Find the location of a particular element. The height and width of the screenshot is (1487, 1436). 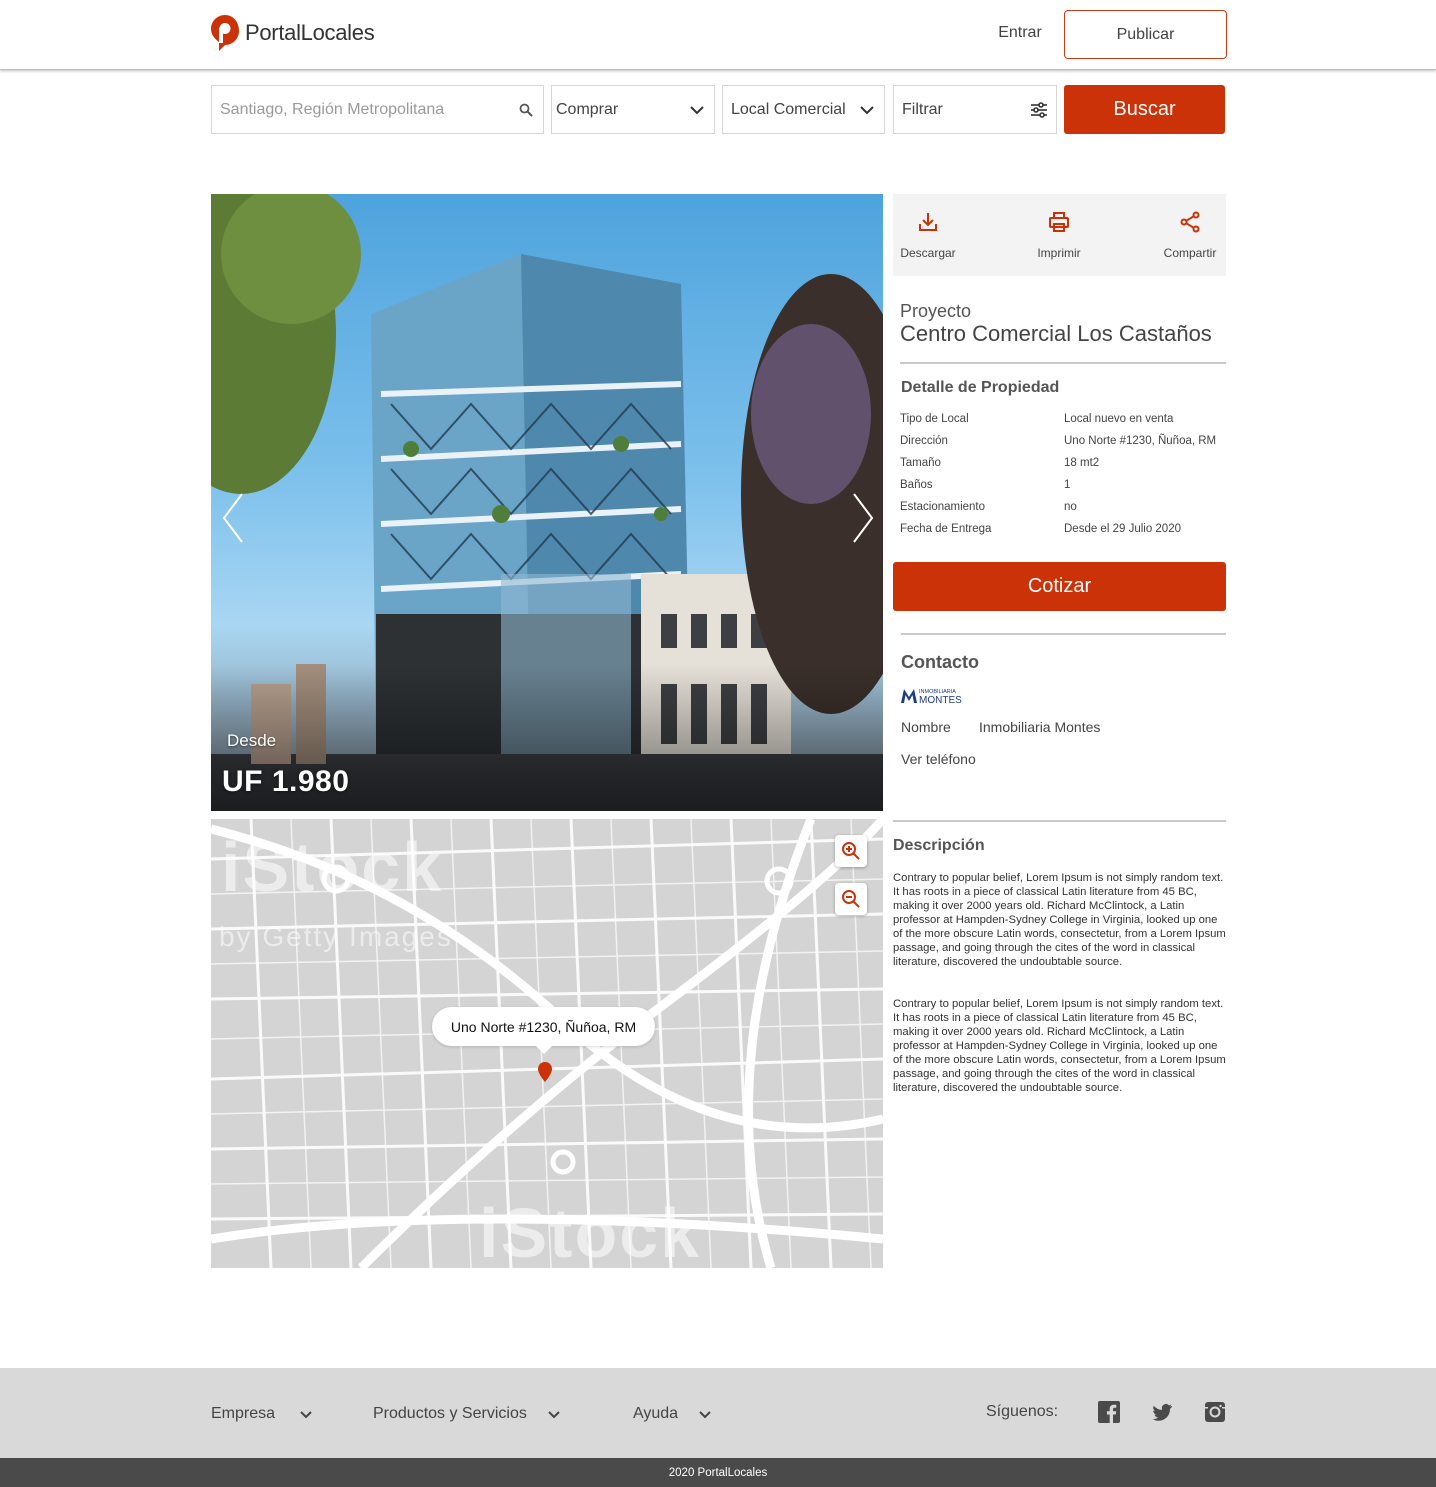

previous-photo-icon is located at coordinates (233, 518).